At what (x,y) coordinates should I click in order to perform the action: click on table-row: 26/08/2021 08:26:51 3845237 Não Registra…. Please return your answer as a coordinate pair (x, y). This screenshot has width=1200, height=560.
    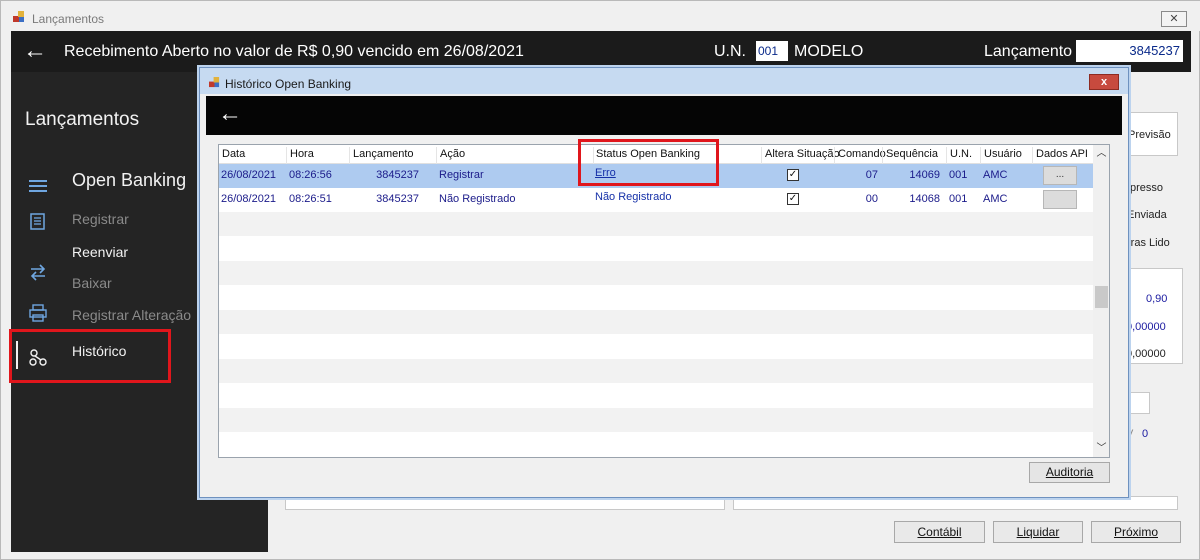
    Looking at the image, I should click on (656, 200).